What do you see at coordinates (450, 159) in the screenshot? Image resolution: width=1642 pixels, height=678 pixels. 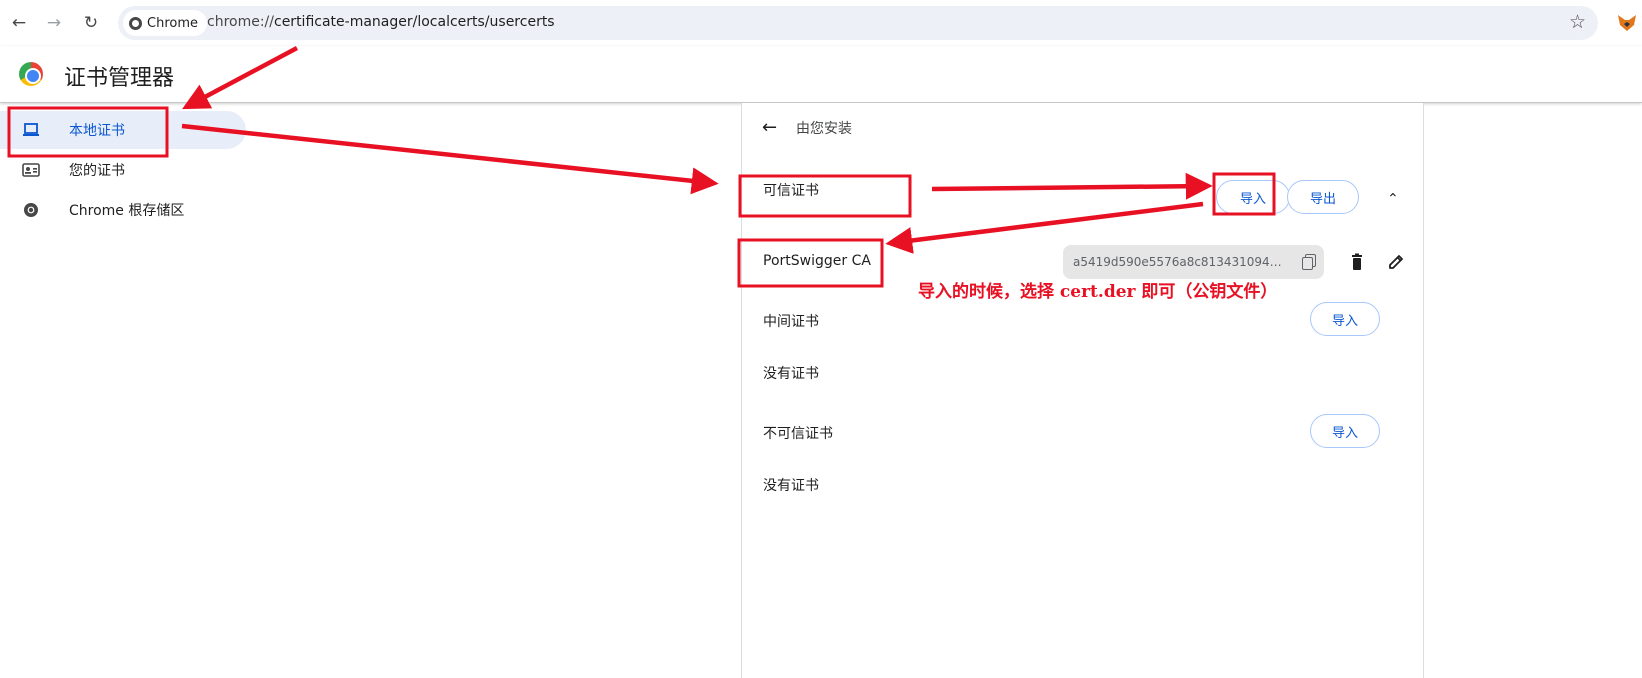 I see `arrow-to-trusted-certs` at bounding box center [450, 159].